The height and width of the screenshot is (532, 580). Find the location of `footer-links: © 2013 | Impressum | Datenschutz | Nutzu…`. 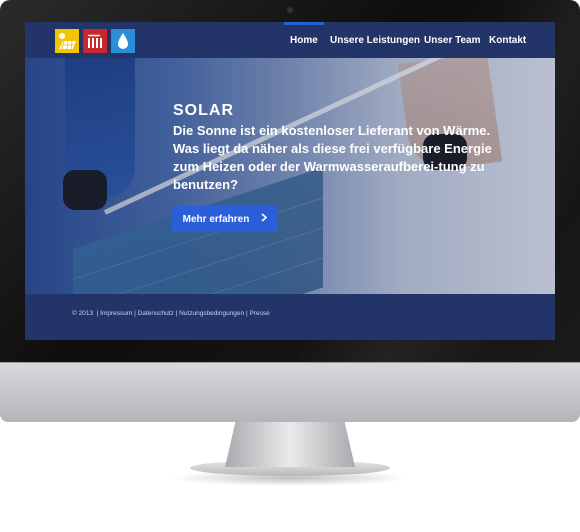

footer-links: © 2013 | Impressum | Datenschutz | Nutzu… is located at coordinates (171, 313).